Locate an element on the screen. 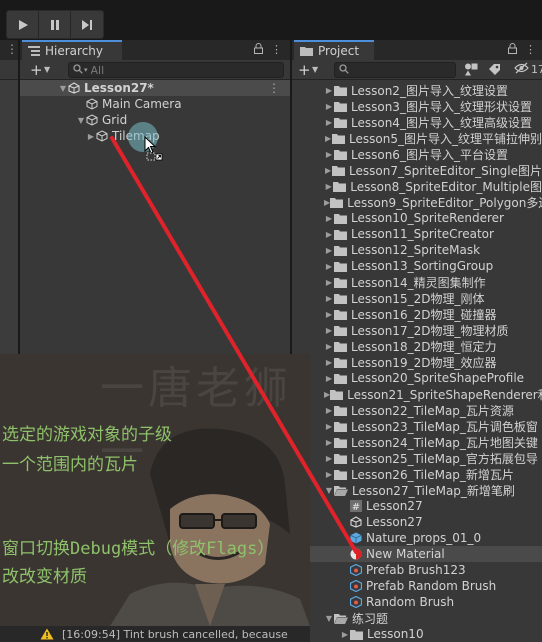  project-folder-row: ▶ Lesson2_图片导入_纹理设置 is located at coordinates (417, 90).